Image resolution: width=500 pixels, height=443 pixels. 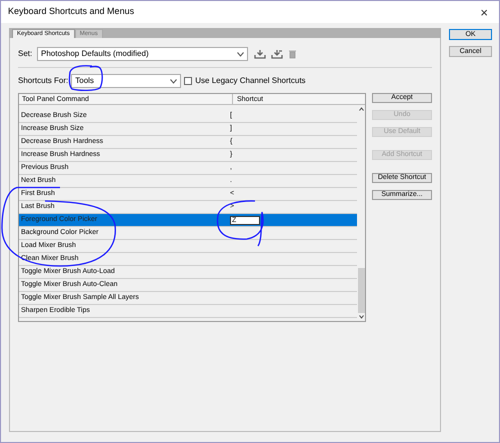 What do you see at coordinates (260, 54) in the screenshot?
I see `save-set-icon` at bounding box center [260, 54].